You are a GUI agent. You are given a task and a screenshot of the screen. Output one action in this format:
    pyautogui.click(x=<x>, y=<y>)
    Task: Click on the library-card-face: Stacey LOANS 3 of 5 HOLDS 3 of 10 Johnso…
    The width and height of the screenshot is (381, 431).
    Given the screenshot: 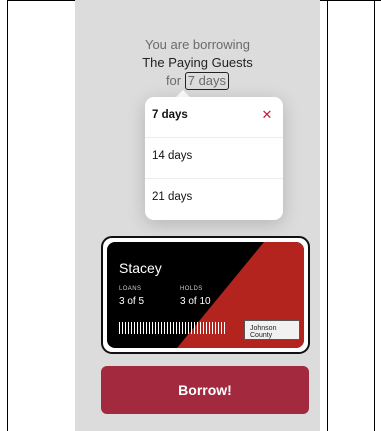 What is the action you would take?
    pyautogui.click(x=205, y=295)
    